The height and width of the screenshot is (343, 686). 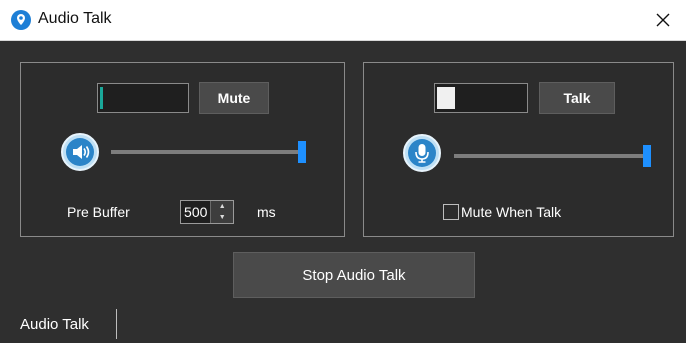 What do you see at coordinates (302, 152) in the screenshot?
I see `speaker-volume-handle` at bounding box center [302, 152].